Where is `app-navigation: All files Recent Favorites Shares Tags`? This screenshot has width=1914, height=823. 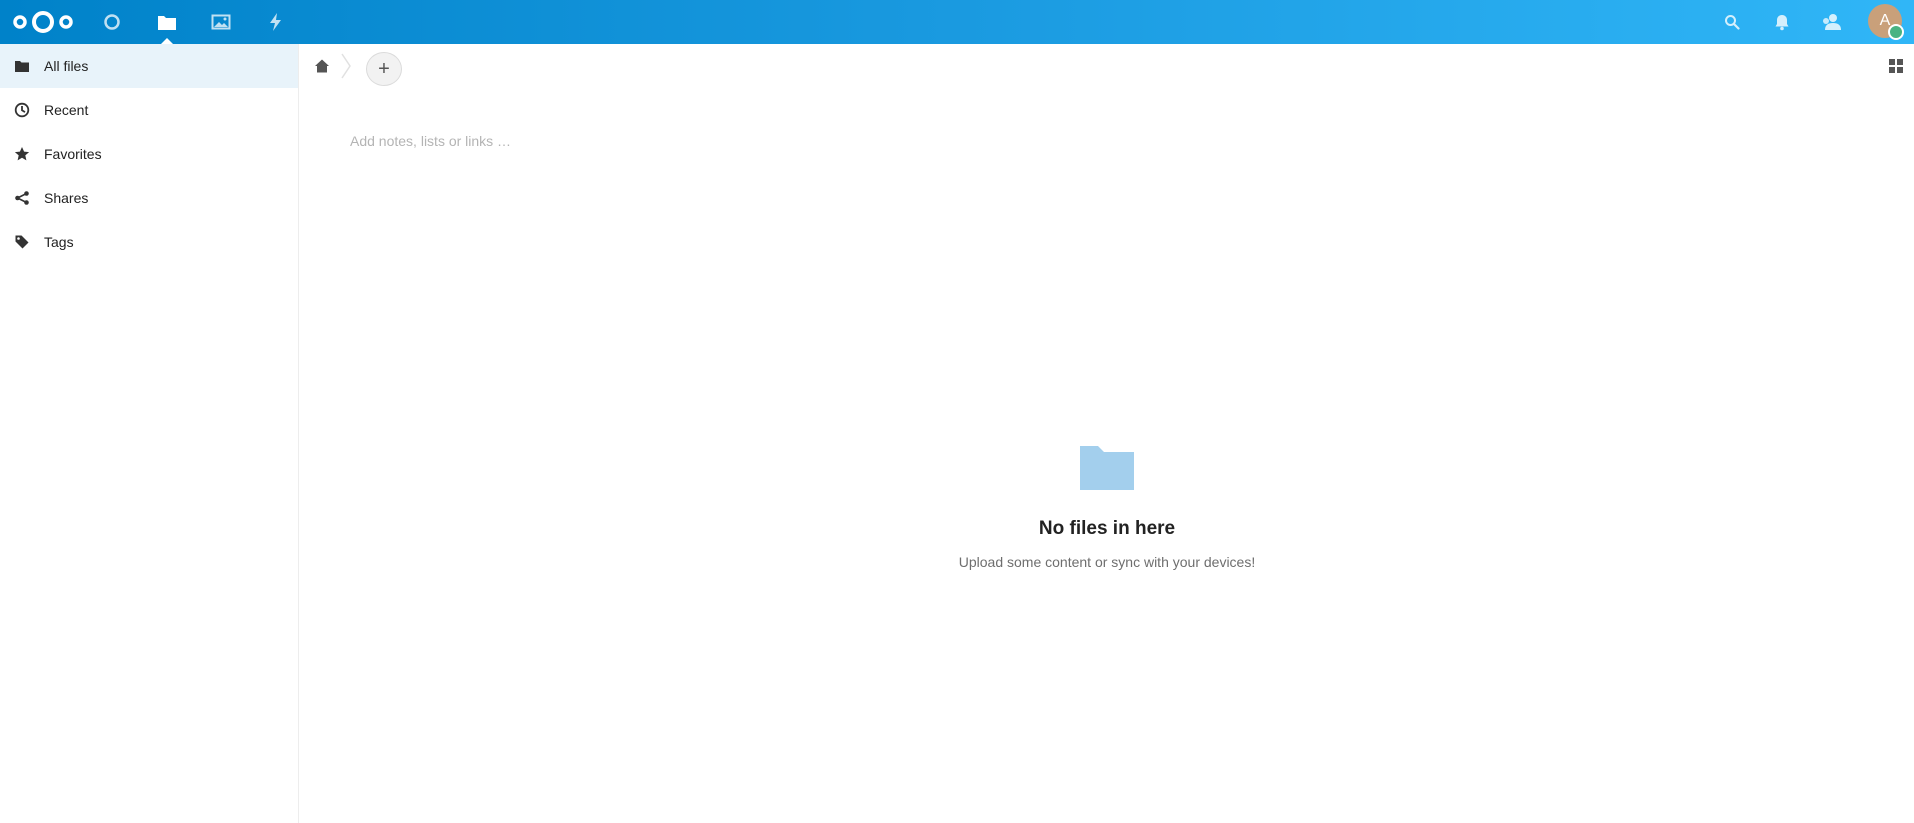 app-navigation: All files Recent Favorites Shares Tags is located at coordinates (149, 433).